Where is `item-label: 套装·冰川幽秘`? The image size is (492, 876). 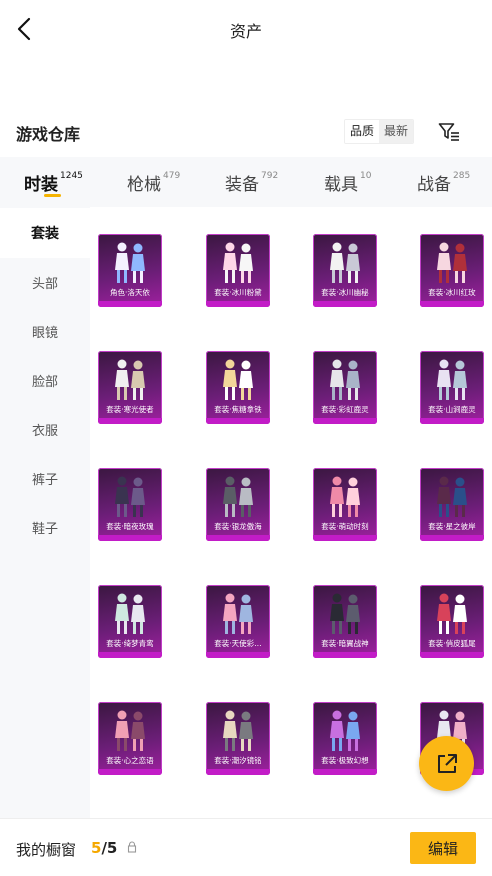
item-label: 套装·冰川幽秘 is located at coordinates (345, 292).